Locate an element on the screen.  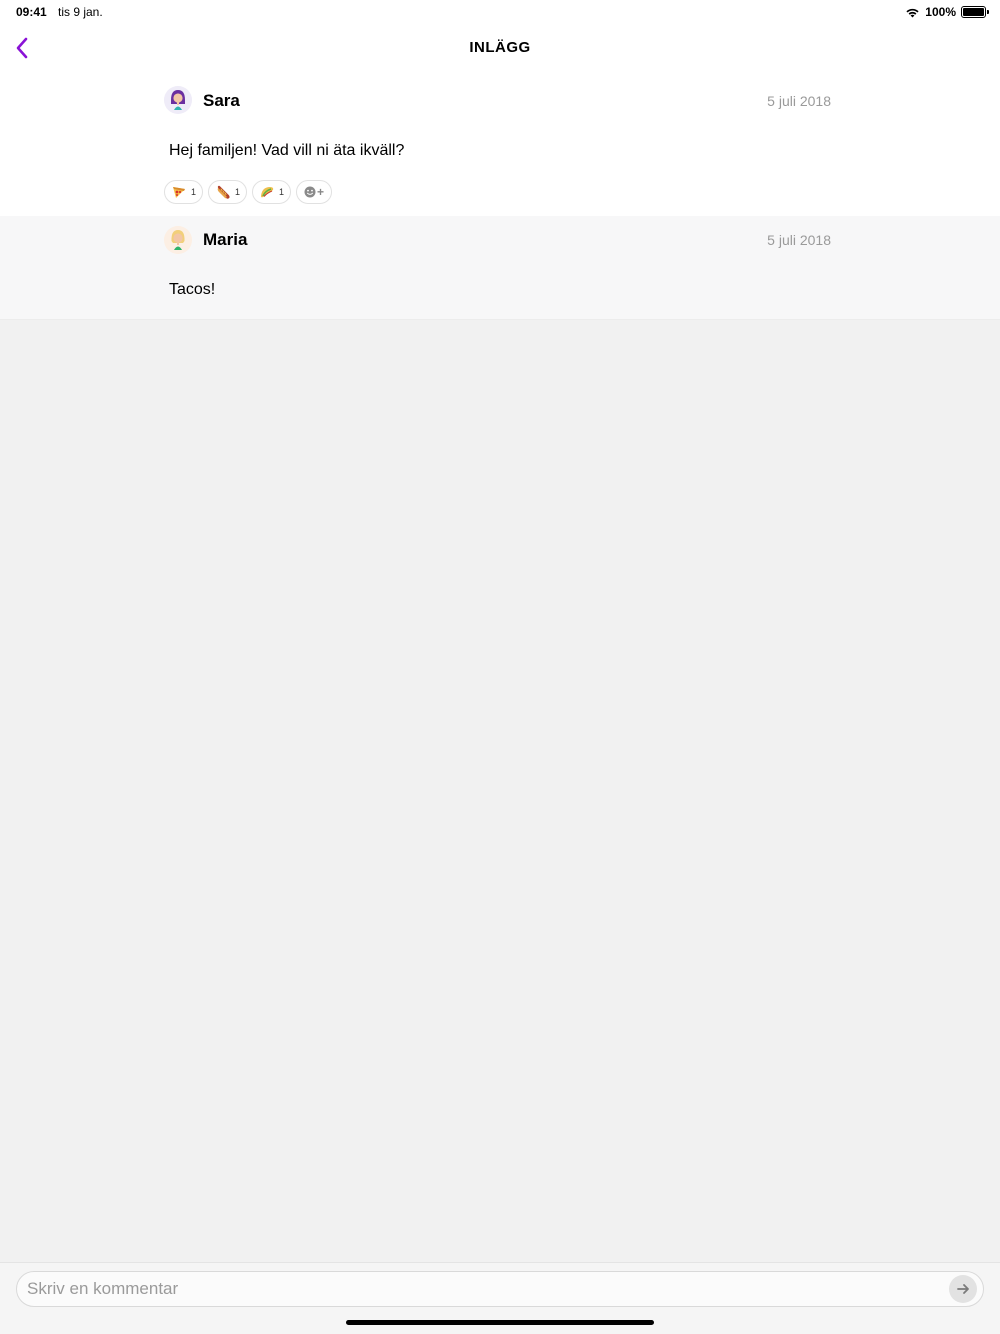
post: Maria 5 juli 2018 Tacos! is located at coordinates (500, 268).